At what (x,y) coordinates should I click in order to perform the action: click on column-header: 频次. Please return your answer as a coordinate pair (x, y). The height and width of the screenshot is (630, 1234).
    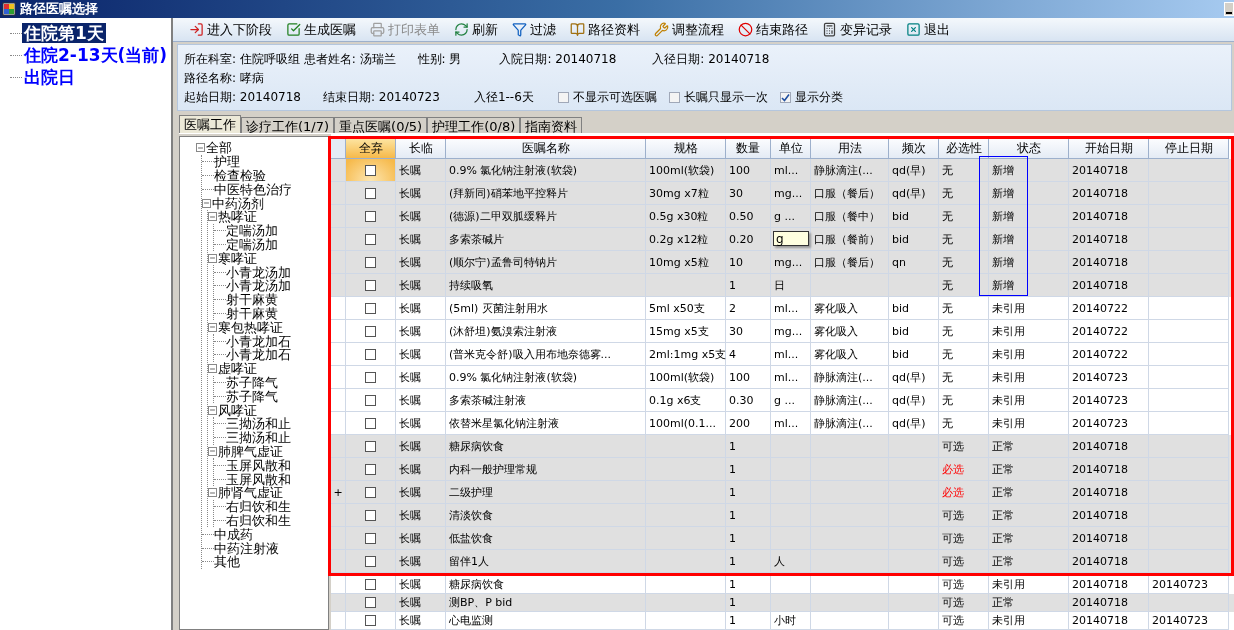
    Looking at the image, I should click on (914, 149).